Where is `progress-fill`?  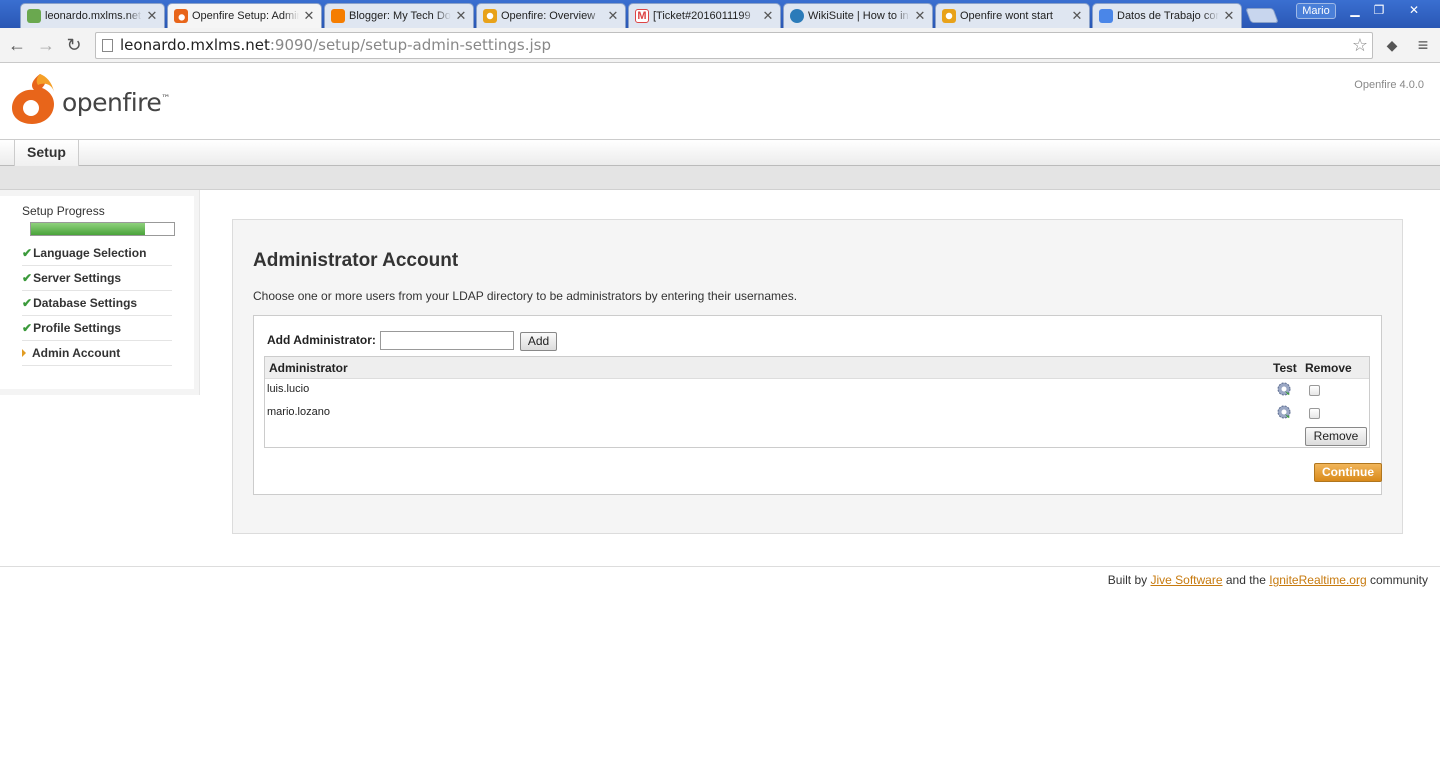
progress-fill is located at coordinates (88, 229).